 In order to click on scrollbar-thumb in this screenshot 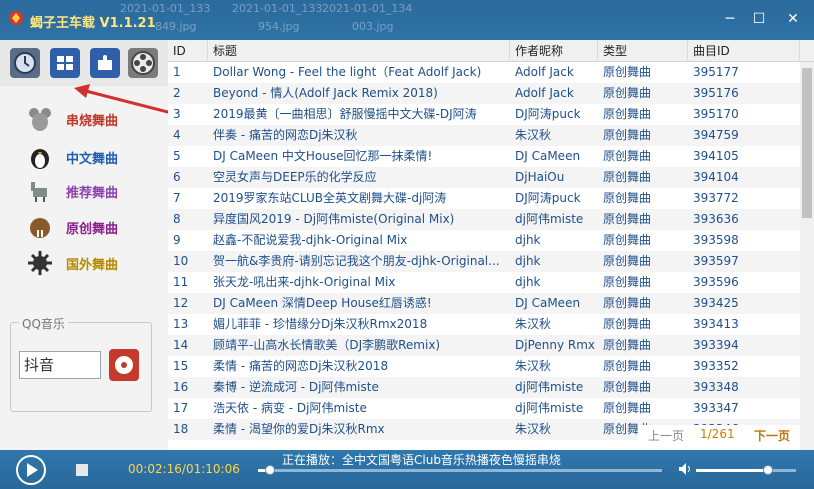, I will do `click(807, 143)`.